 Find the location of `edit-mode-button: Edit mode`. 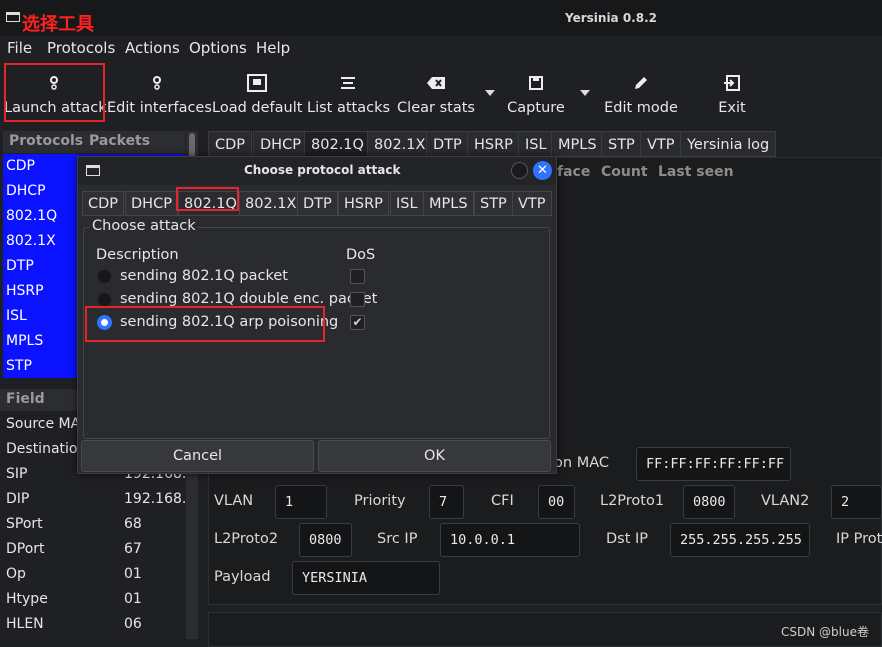

edit-mode-button: Edit mode is located at coordinates (641, 93).